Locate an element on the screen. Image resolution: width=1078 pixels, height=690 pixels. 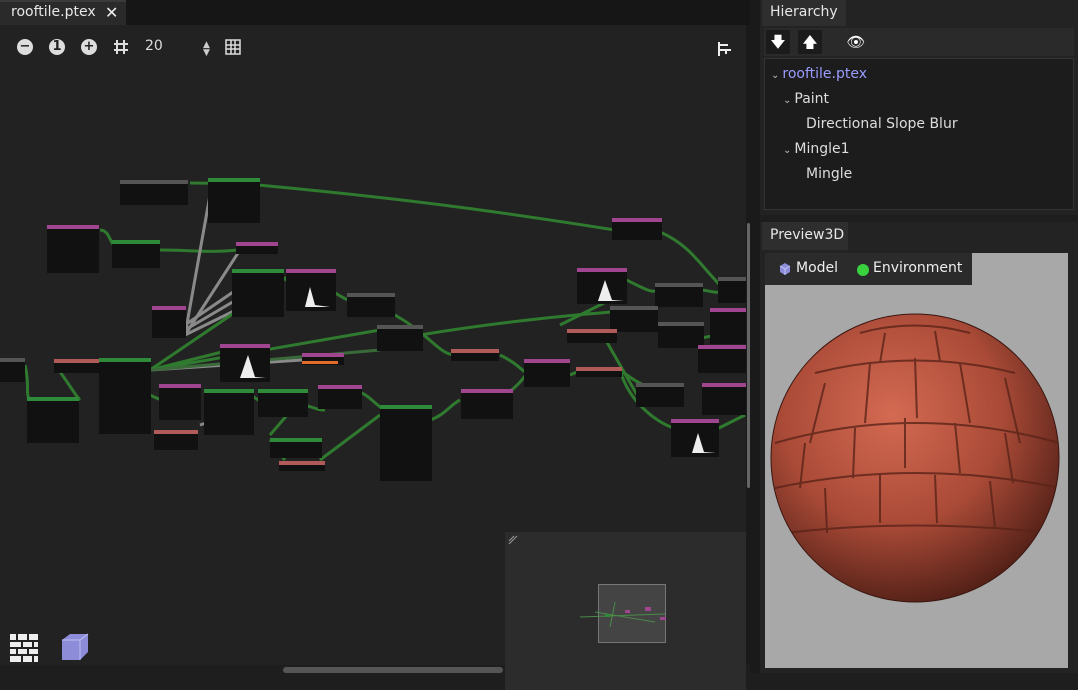
document-tab: rooftile.ptex ✕ is located at coordinates (63, 12).